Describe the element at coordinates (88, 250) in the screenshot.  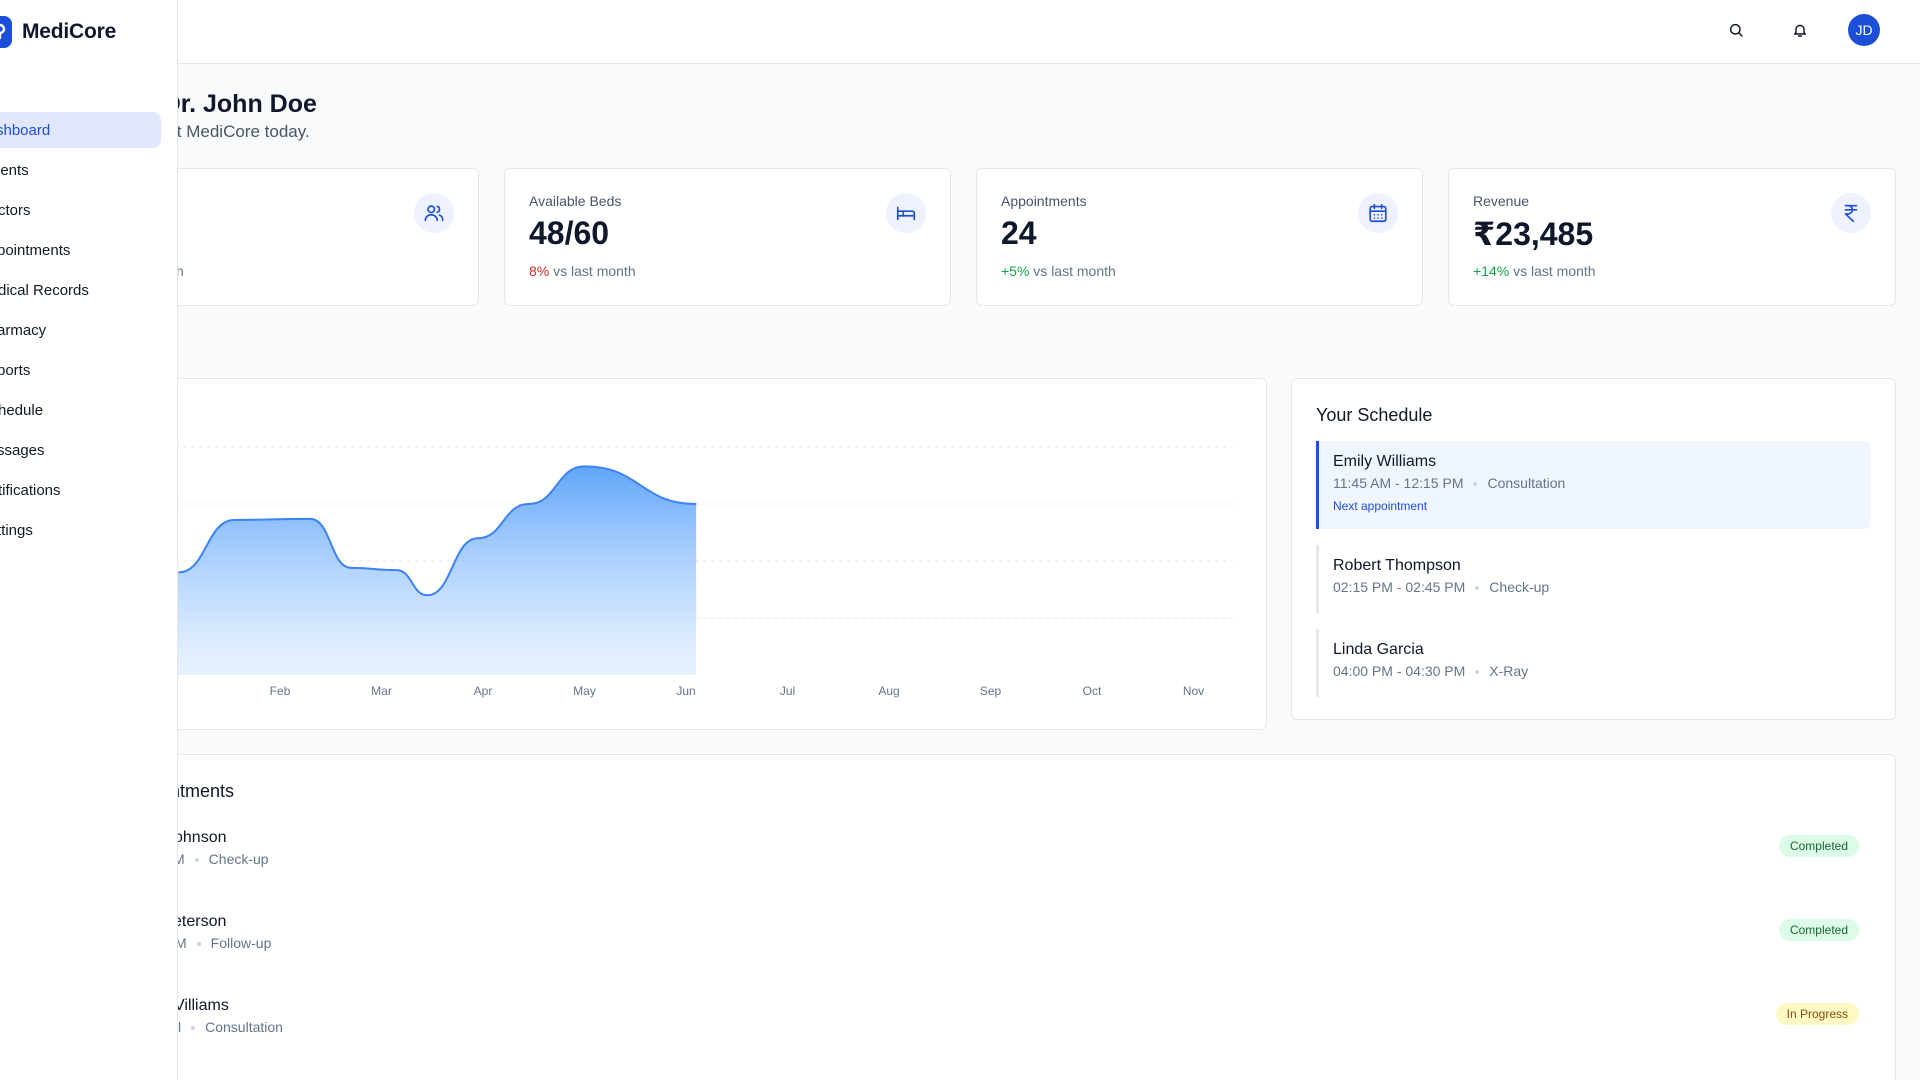
I see `sidebar-item-appointments: pointments` at that location.